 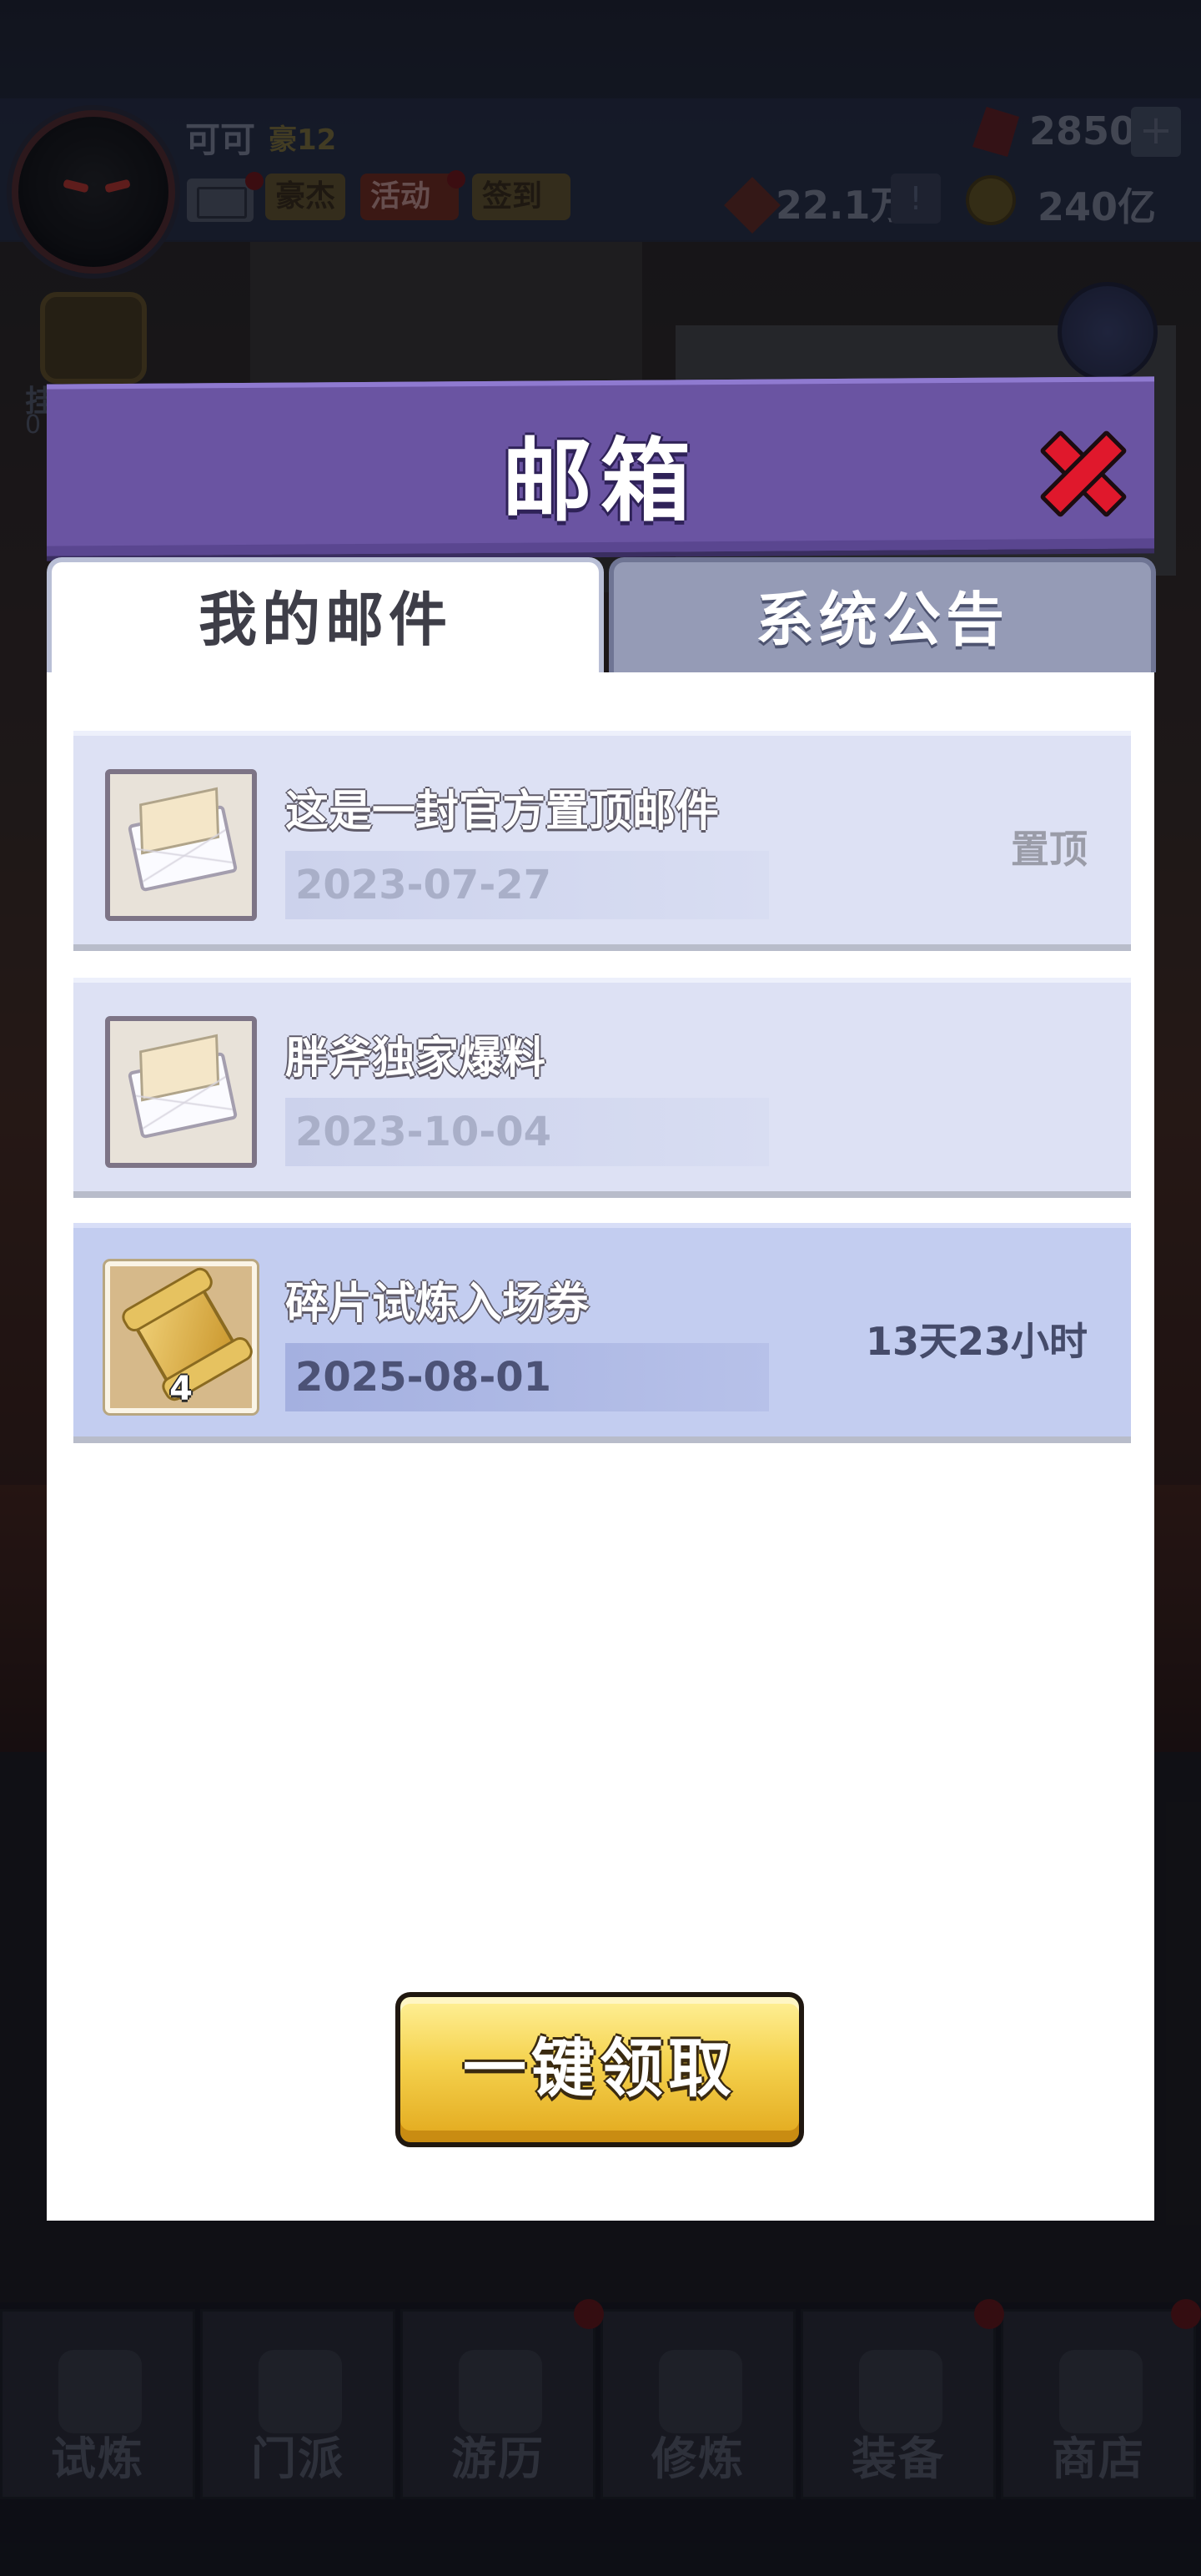 What do you see at coordinates (503, 812) in the screenshot?
I see `mail-title: 这是一封官方置顶邮件` at bounding box center [503, 812].